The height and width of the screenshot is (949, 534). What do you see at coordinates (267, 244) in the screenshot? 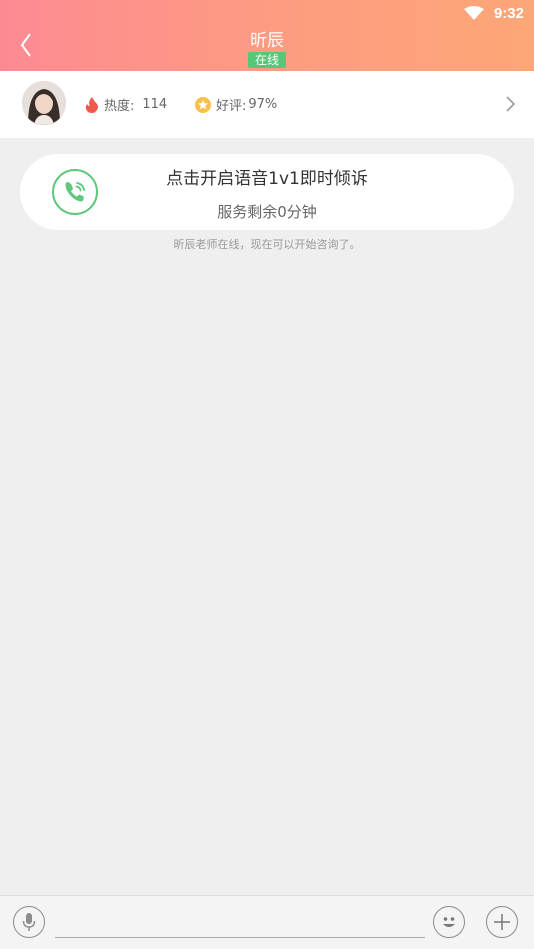
I see `system-message: 昕辰老师在线，现在可以开始咨询了。` at bounding box center [267, 244].